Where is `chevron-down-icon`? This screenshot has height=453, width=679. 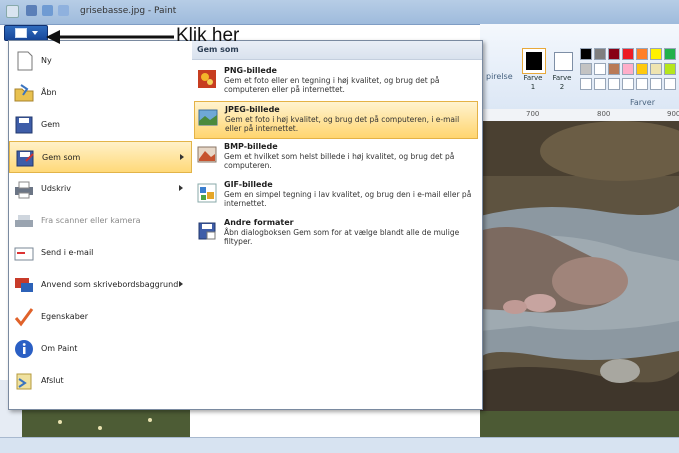
chevron-down-icon is located at coordinates (35, 33).